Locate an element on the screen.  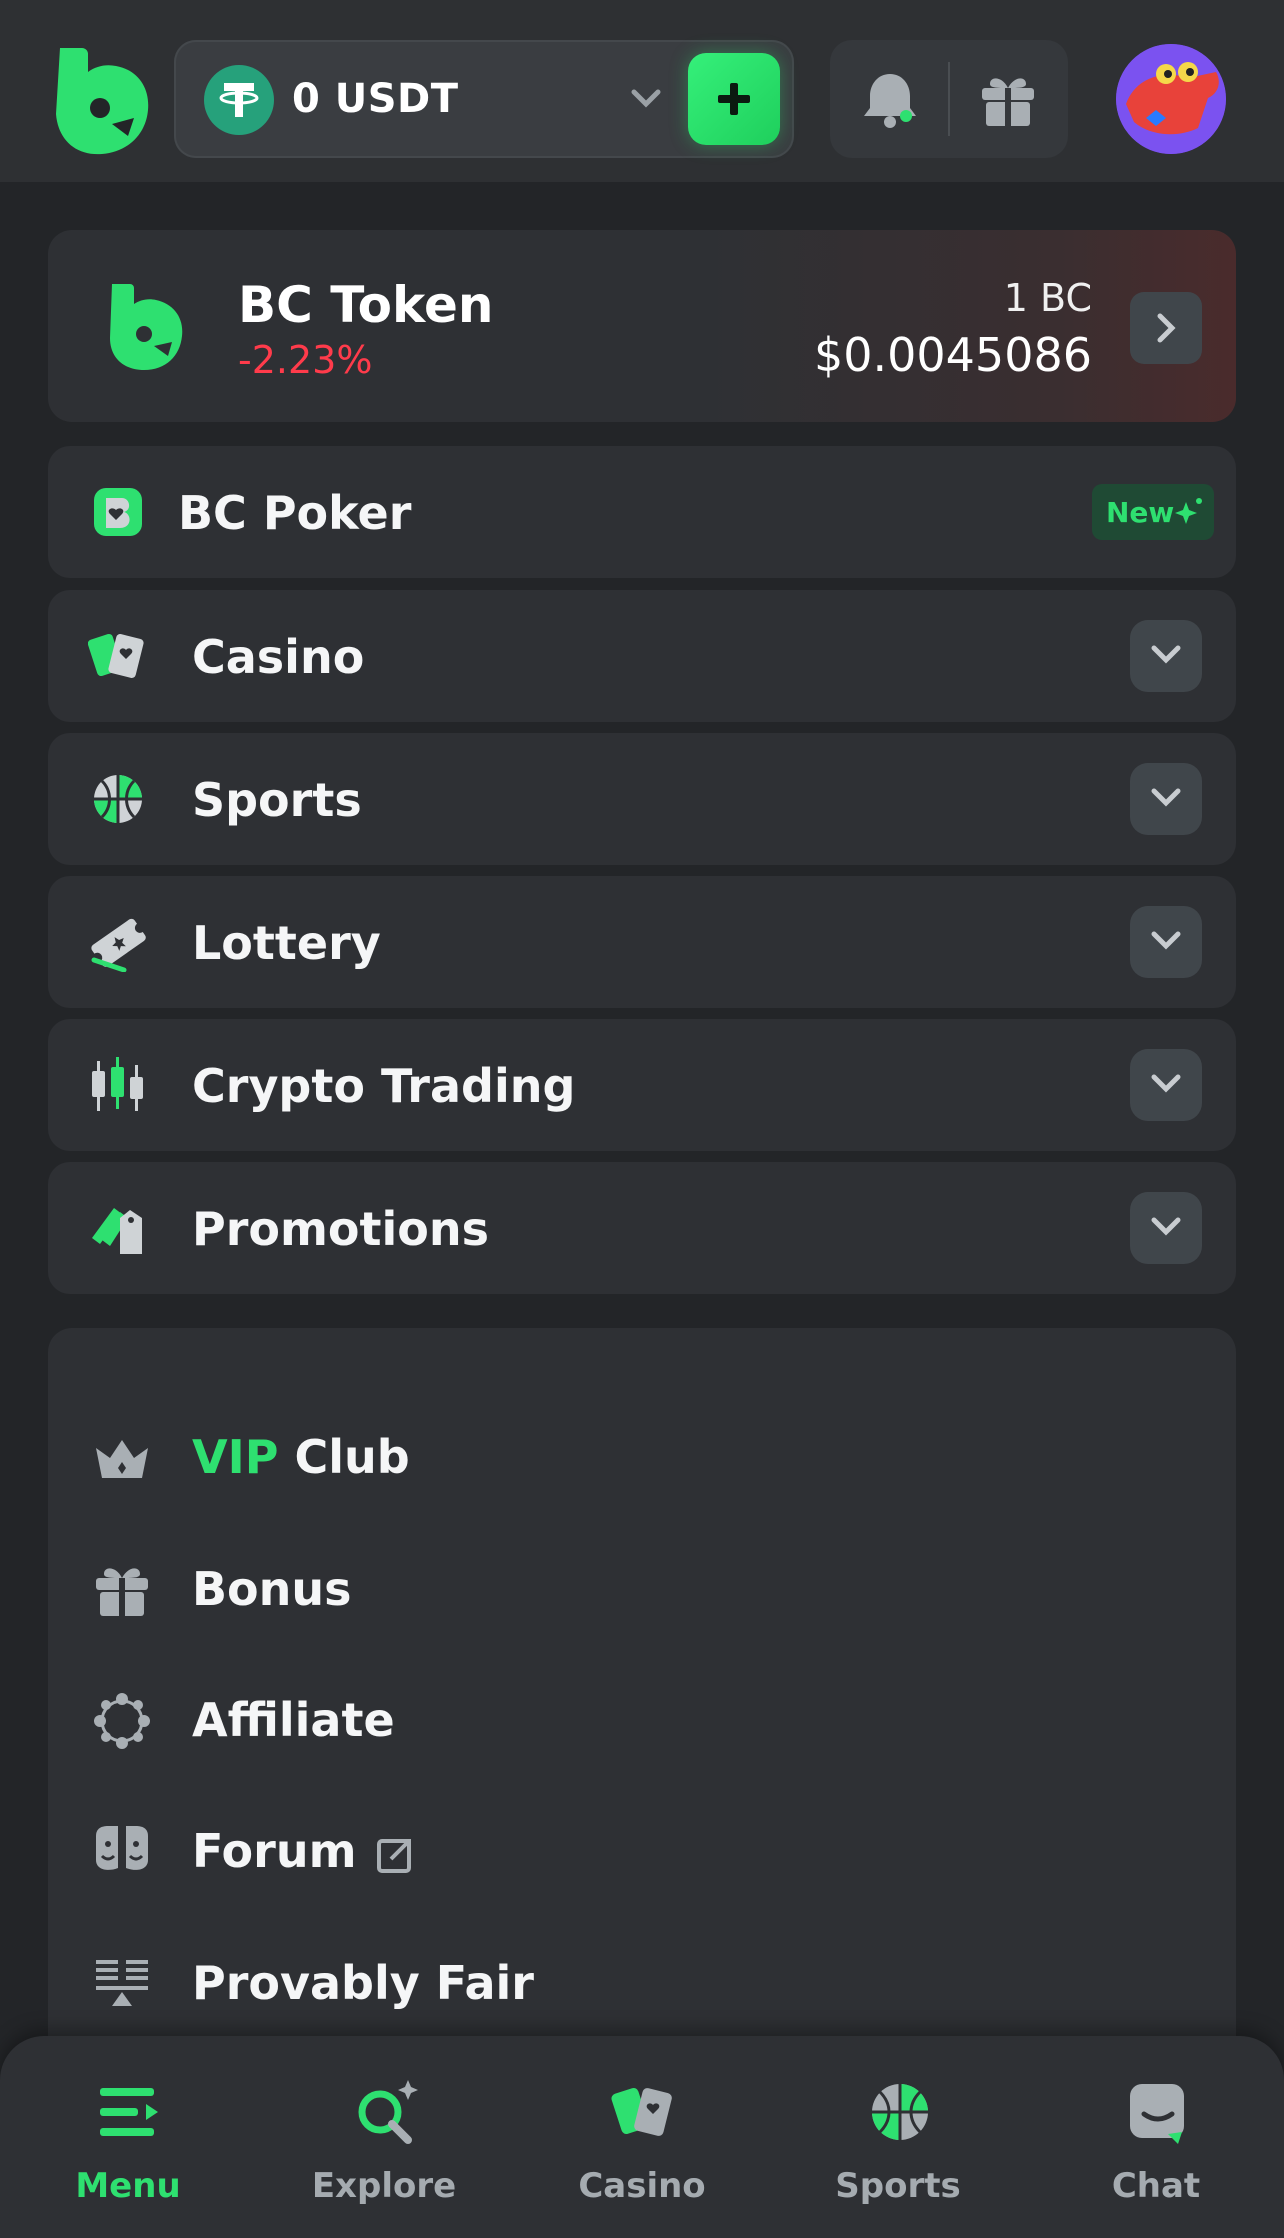
menu-item-casino: Casino is located at coordinates (642, 656).